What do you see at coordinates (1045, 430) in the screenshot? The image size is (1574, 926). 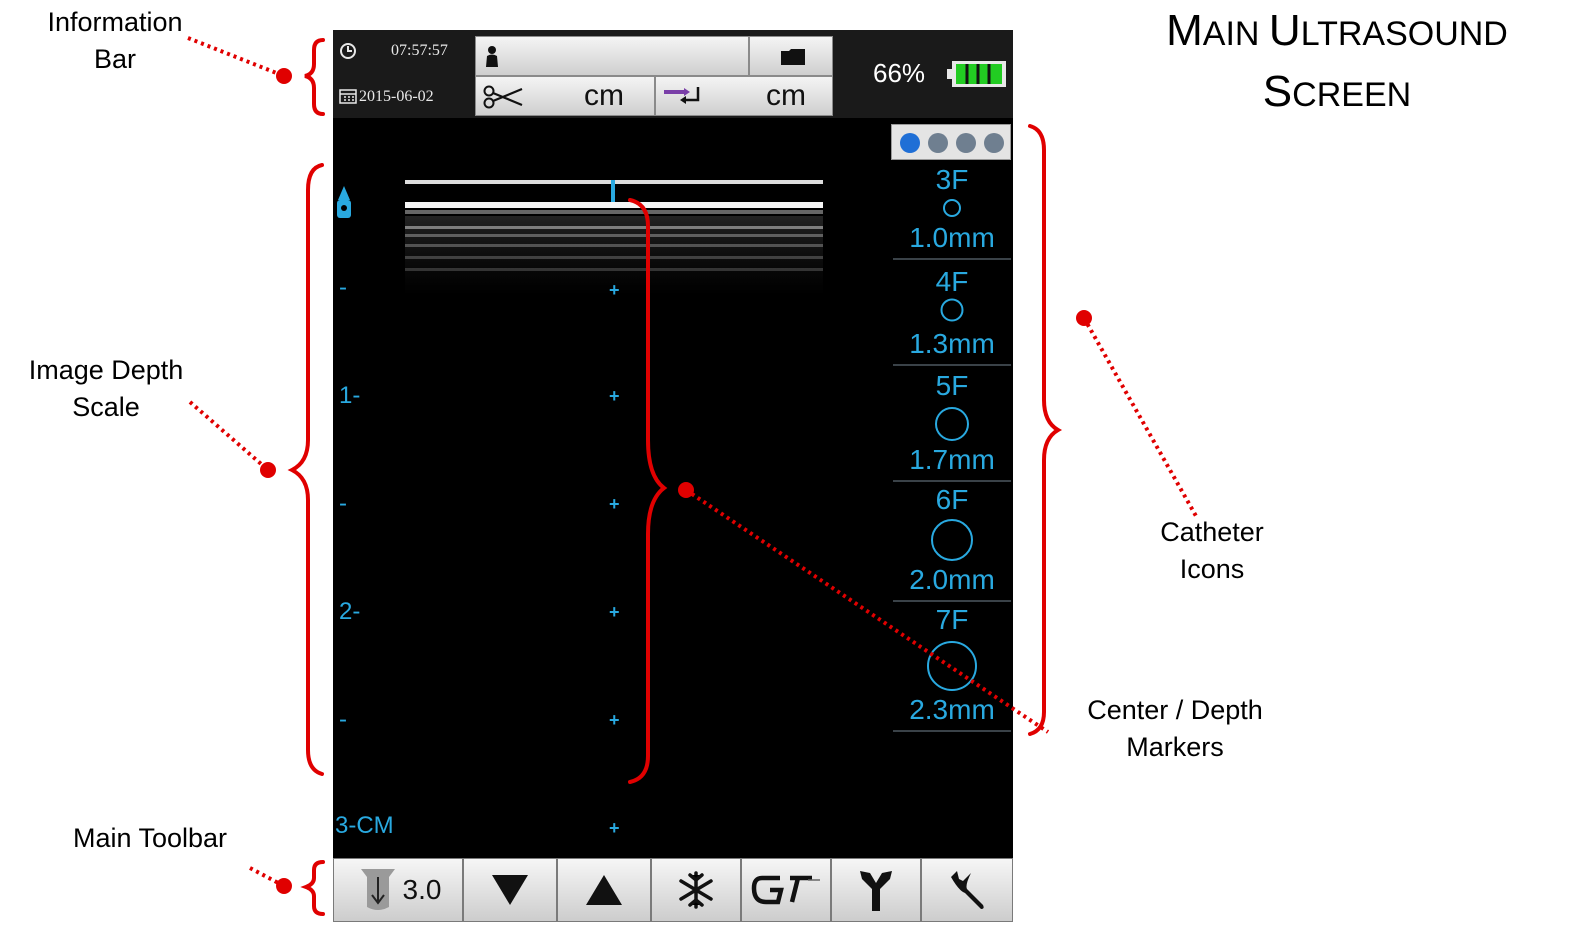 I see `catheter-icons-brace` at bounding box center [1045, 430].